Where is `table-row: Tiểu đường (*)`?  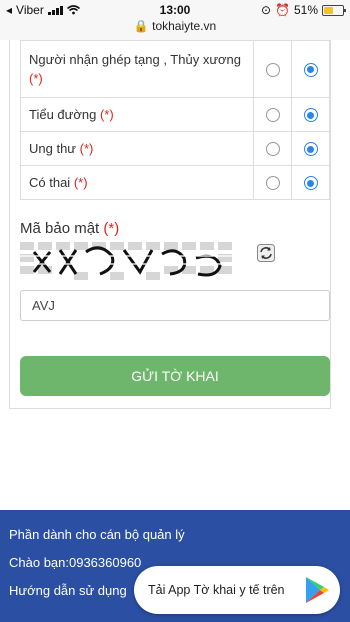 table-row: Tiểu đường (*) is located at coordinates (174, 114).